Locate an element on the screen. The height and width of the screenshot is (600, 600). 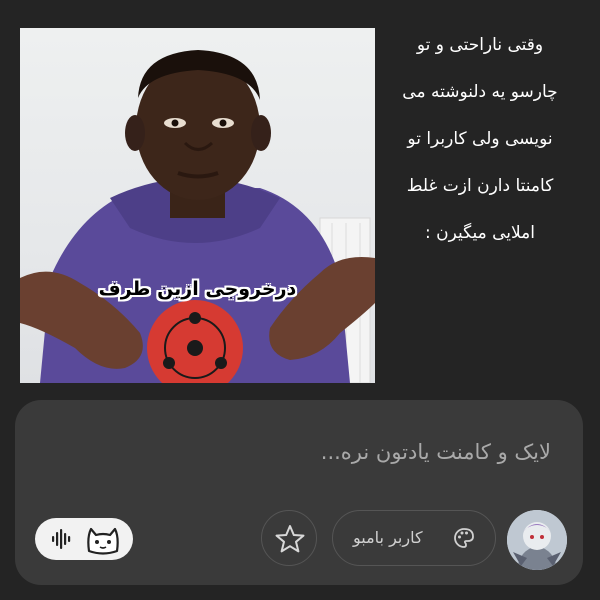
palette-icon is located at coordinates (464, 538).